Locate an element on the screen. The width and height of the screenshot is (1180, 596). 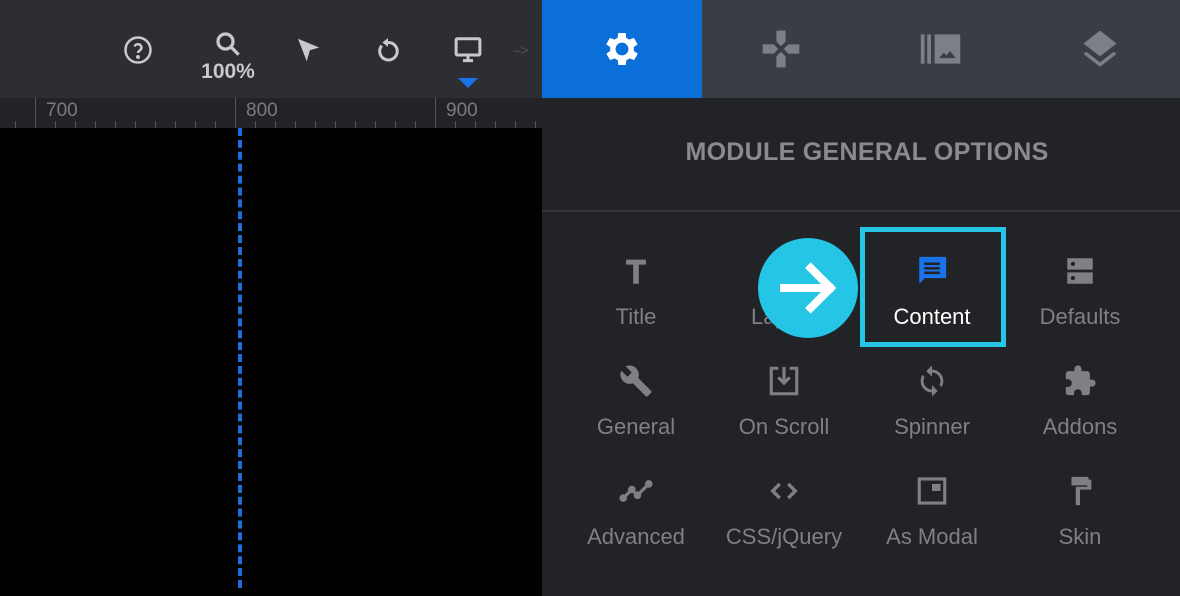
panel-tabs is located at coordinates (861, 49).